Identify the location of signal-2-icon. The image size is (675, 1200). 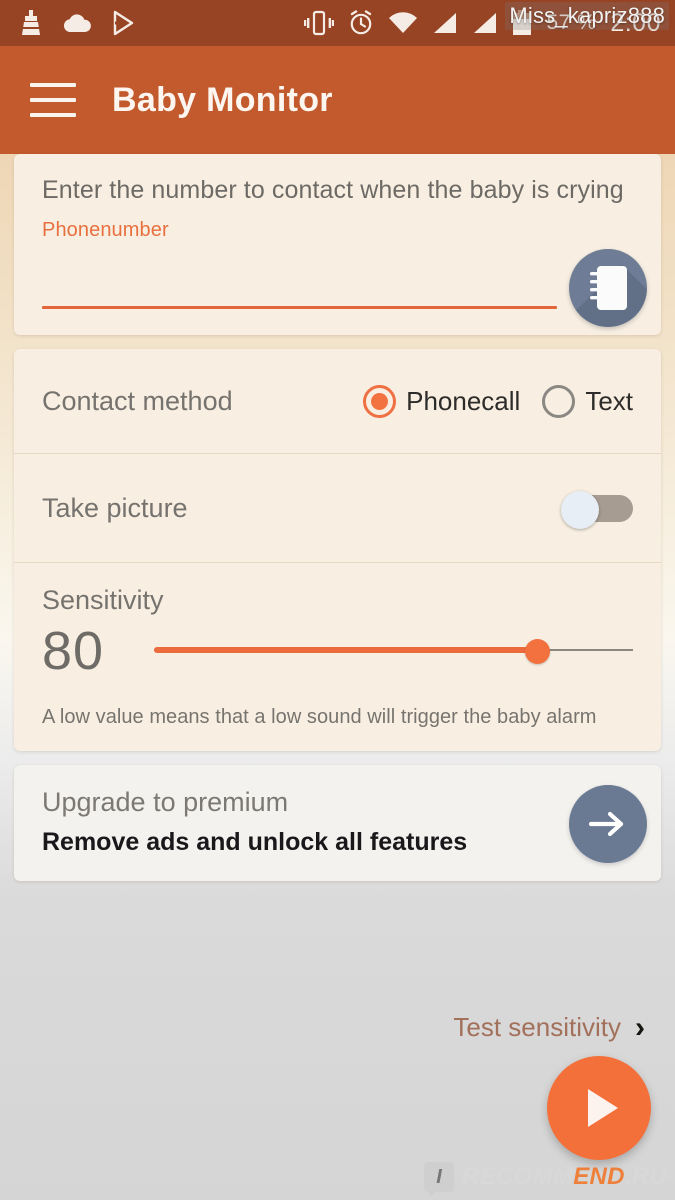
(485, 23).